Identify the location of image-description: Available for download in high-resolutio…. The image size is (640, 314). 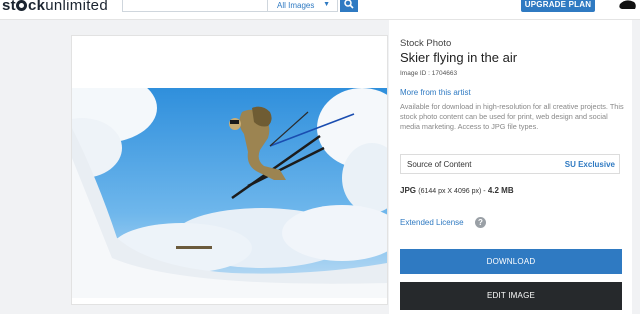
(512, 117).